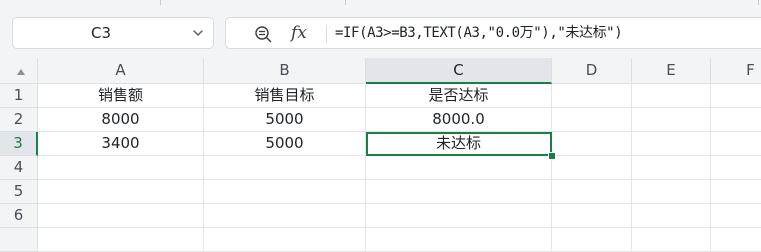 Image resolution: width=761 pixels, height=252 pixels. What do you see at coordinates (121, 216) in the screenshot?
I see `cell-a6` at bounding box center [121, 216].